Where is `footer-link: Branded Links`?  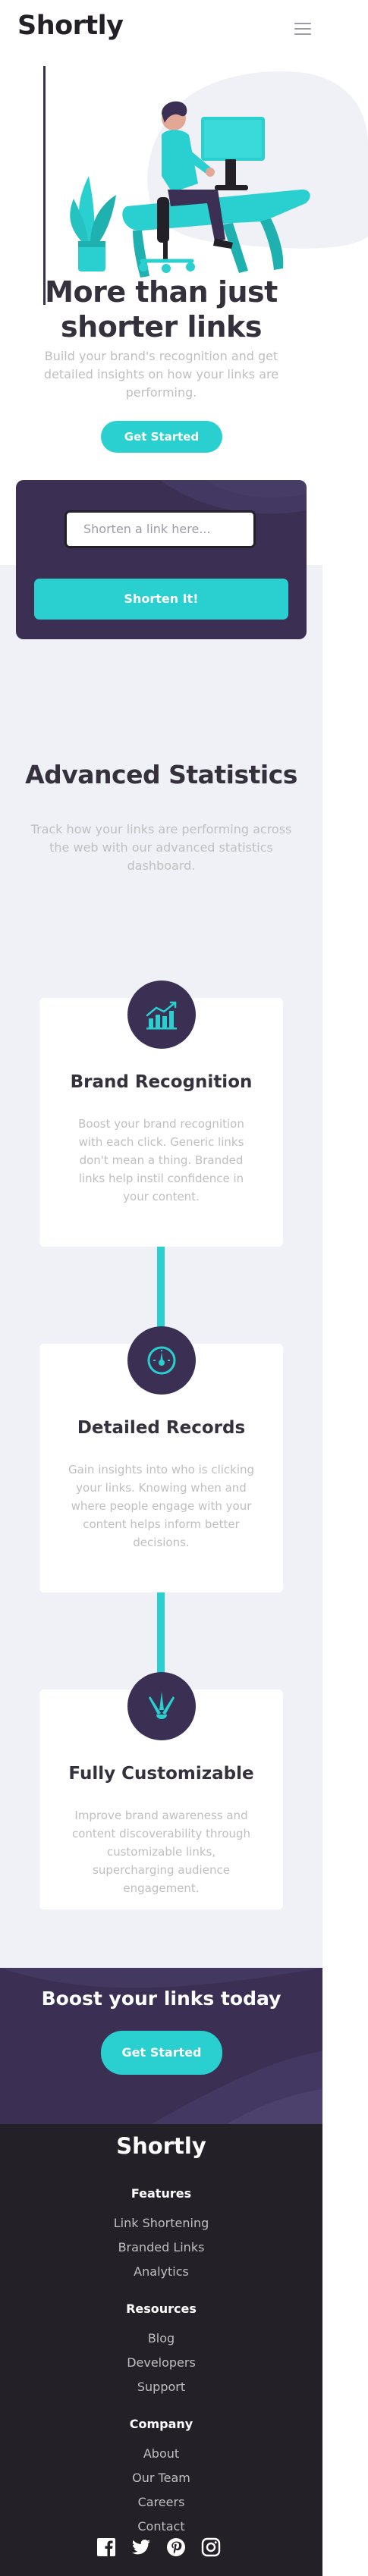 footer-link: Branded Links is located at coordinates (161, 2247).